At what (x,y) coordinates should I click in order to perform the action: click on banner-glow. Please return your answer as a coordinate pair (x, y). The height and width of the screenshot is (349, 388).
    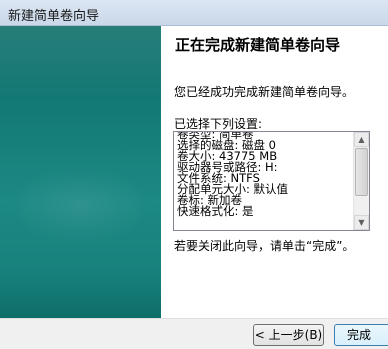
    Looking at the image, I should click on (80, 206).